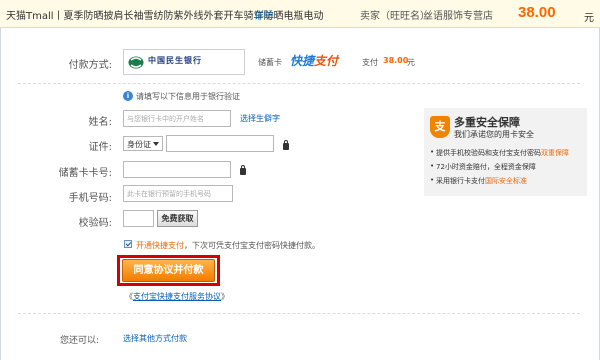 This screenshot has width=600, height=360. I want to click on agreement-link: 支付宝快捷支付服务协议, so click(177, 296).